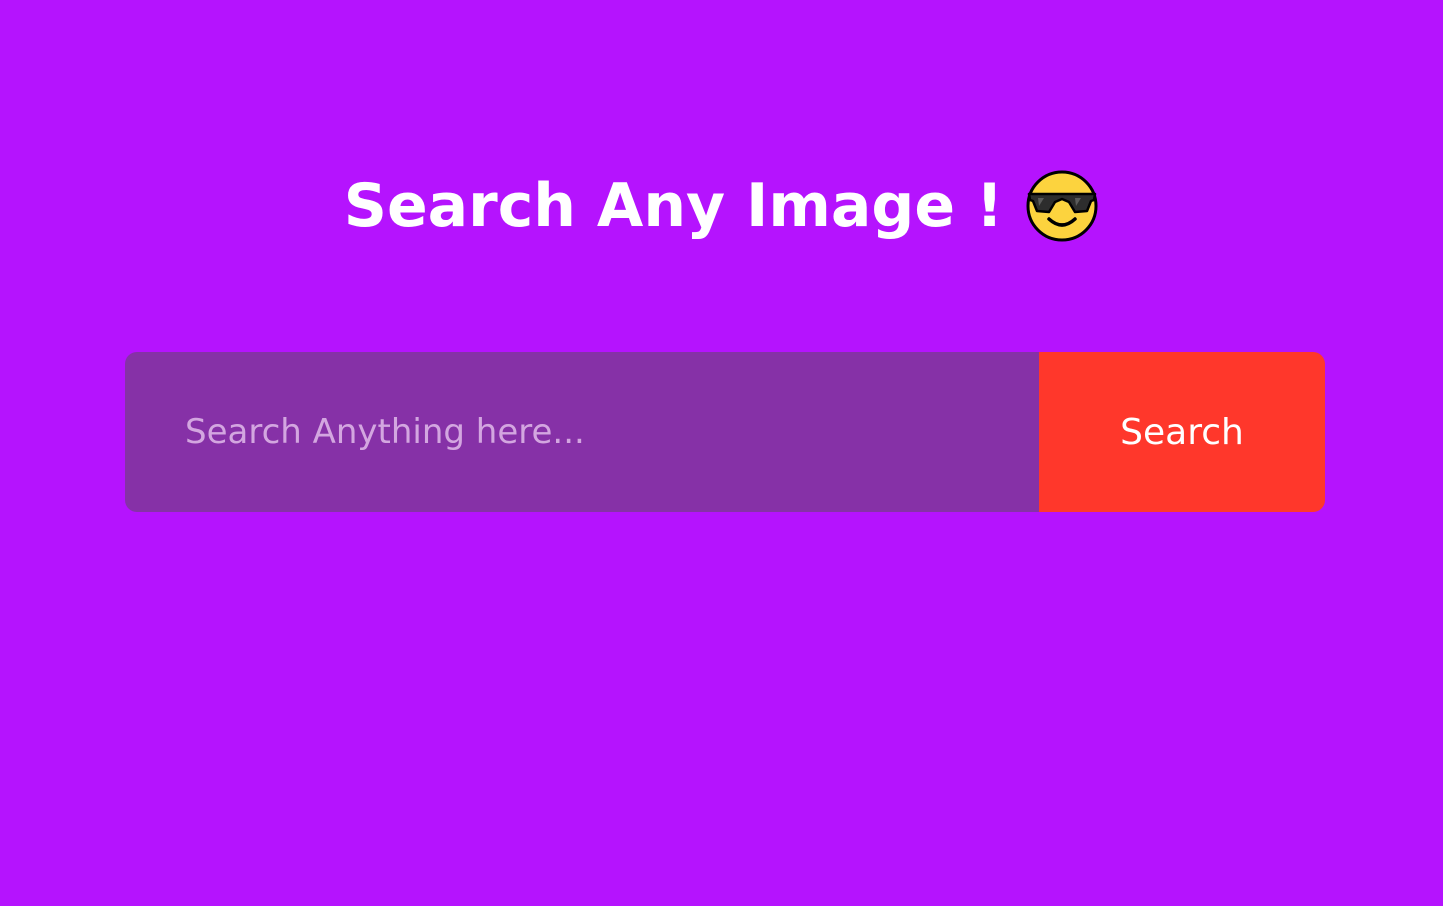  I want to click on search-button: Search, so click(1182, 432).